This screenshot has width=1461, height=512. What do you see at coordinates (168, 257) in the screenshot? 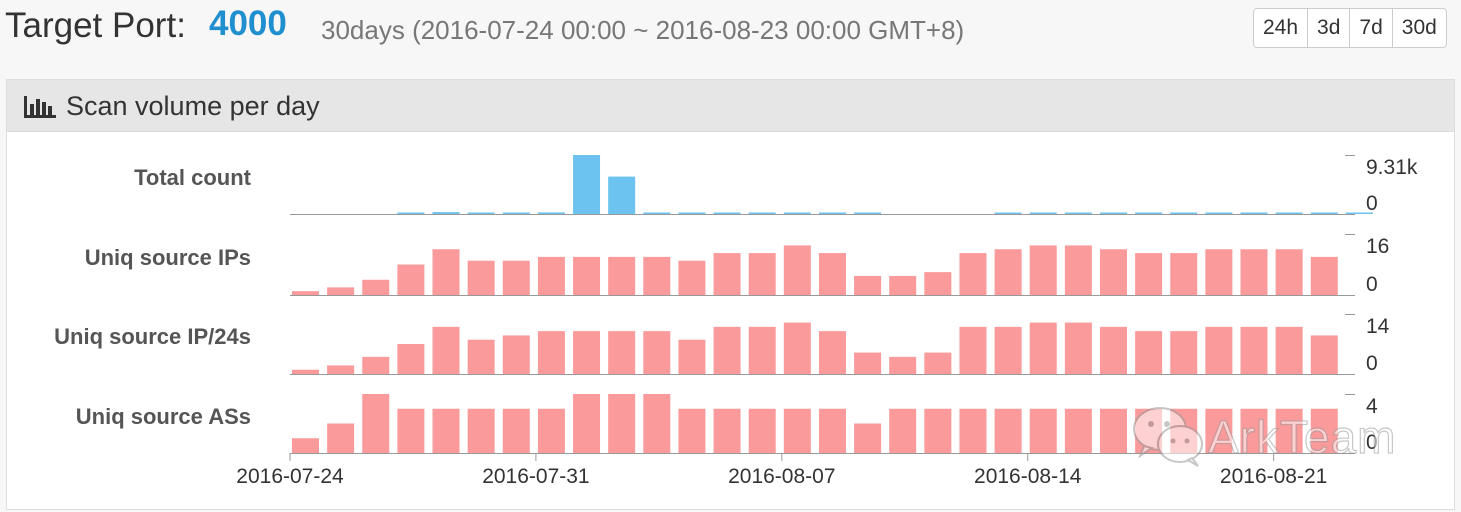
I see `series-label: Uniq source IPs` at bounding box center [168, 257].